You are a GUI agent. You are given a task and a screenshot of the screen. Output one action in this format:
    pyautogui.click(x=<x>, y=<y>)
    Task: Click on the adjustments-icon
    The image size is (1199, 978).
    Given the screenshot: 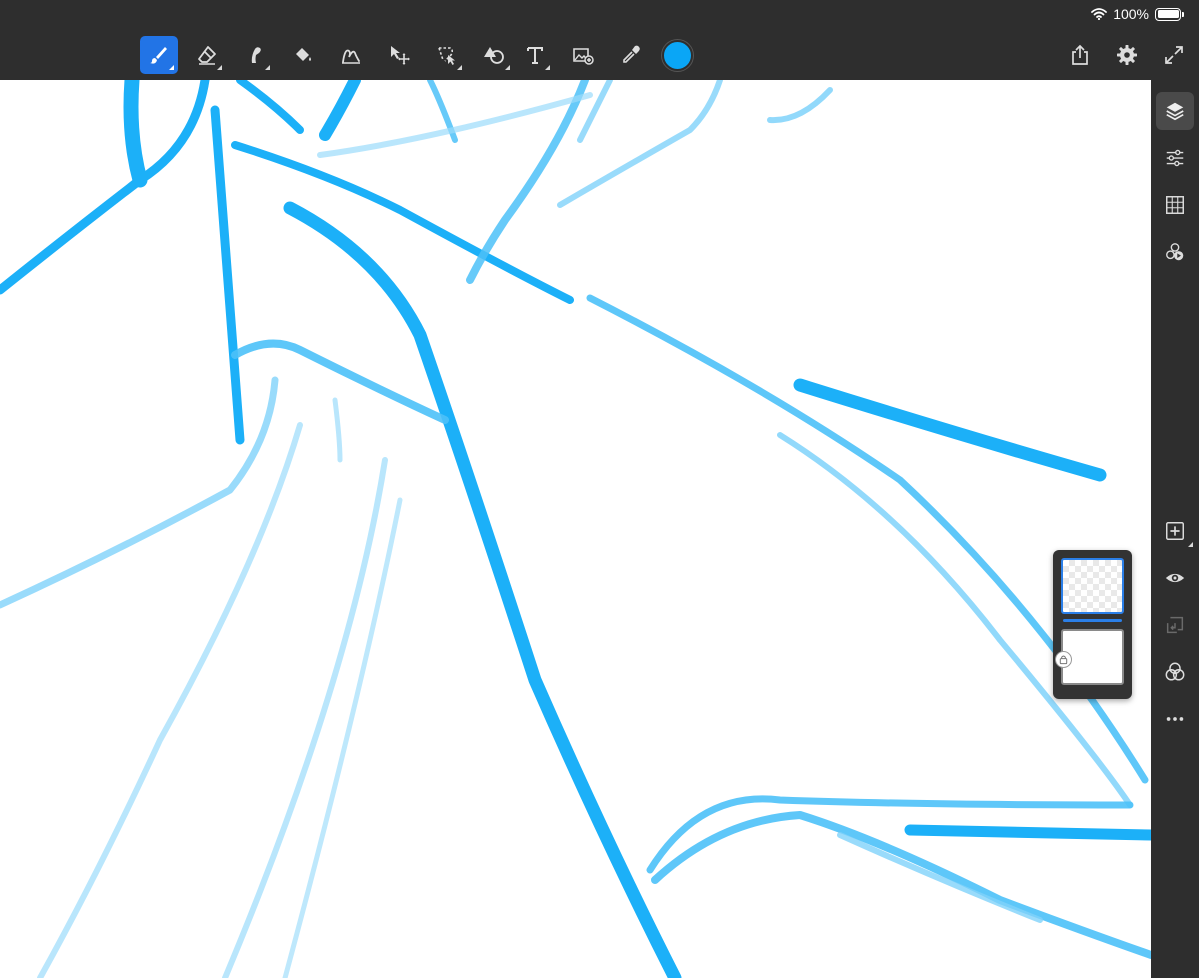 What is the action you would take?
    pyautogui.click(x=1175, y=158)
    